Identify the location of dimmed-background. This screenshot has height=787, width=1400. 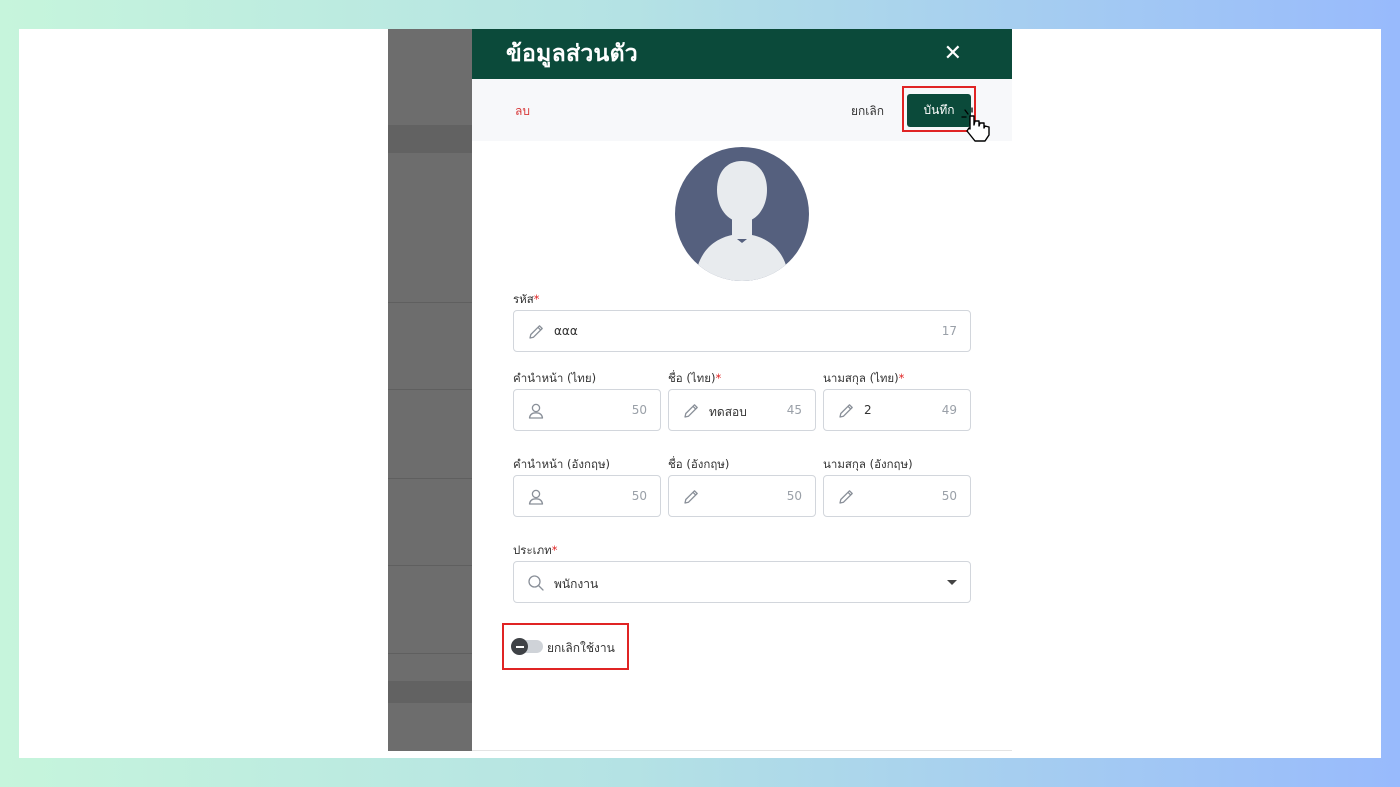
(430, 390).